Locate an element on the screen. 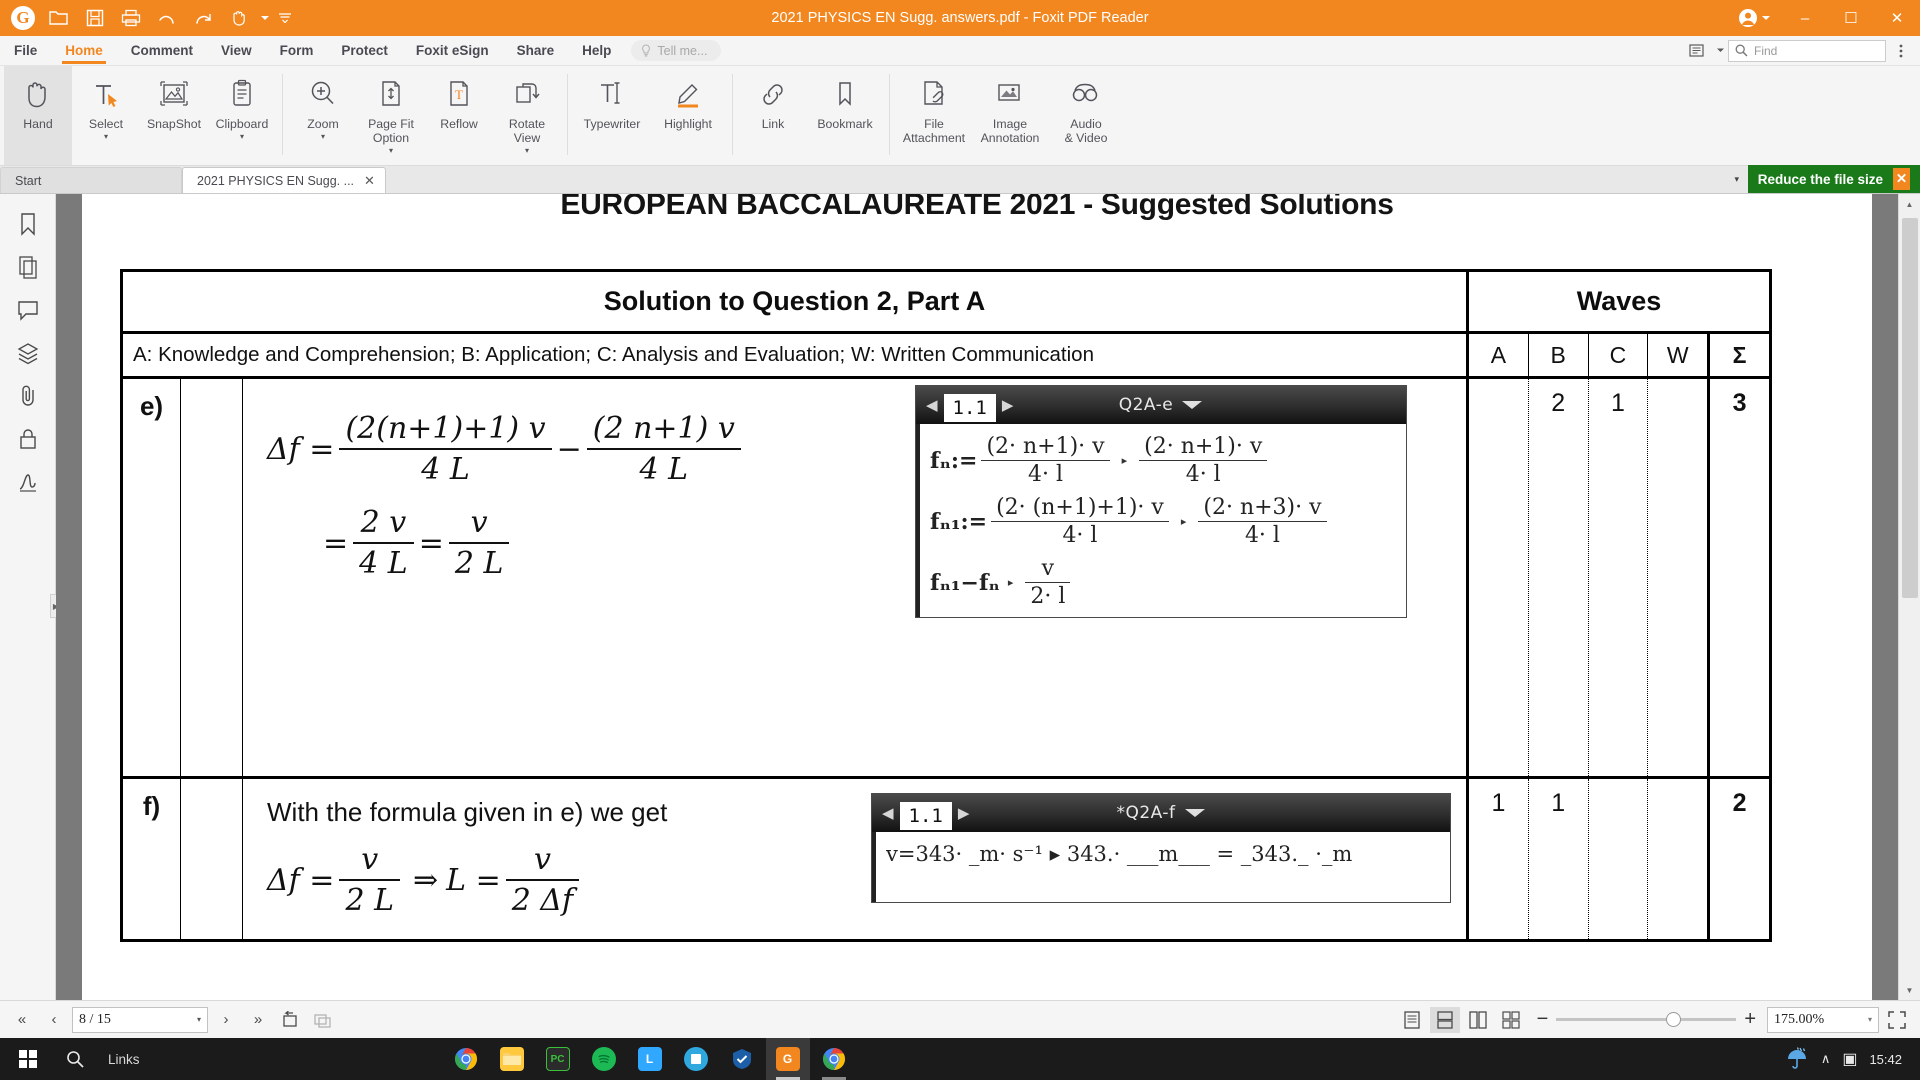 This screenshot has width=1920, height=1080. attachments-panel-icon is located at coordinates (28, 396).